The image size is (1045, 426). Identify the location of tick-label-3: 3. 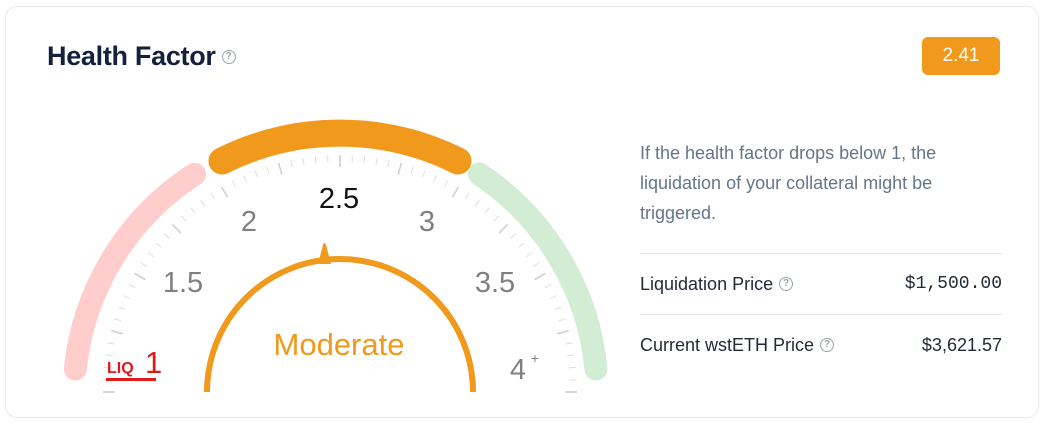
(427, 222).